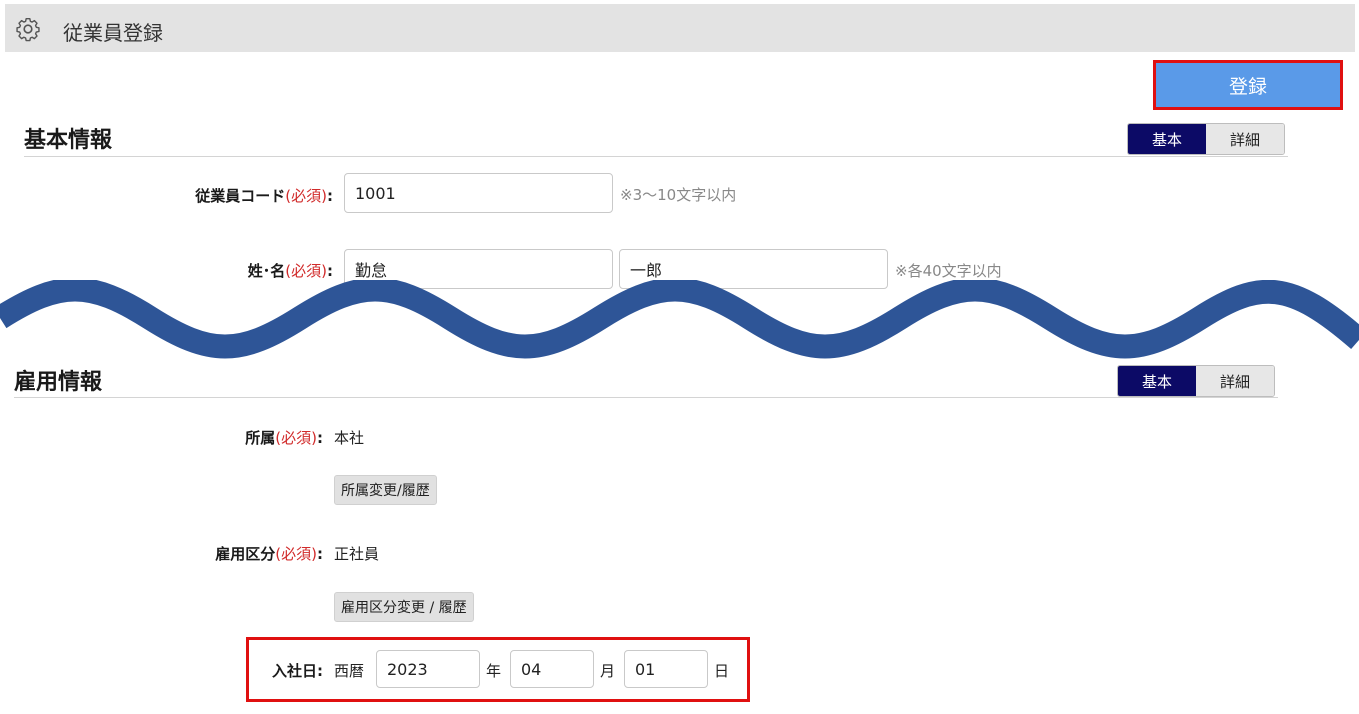 This screenshot has height=714, width=1359. I want to click on basic-info-title: 基本情報, so click(68, 140).